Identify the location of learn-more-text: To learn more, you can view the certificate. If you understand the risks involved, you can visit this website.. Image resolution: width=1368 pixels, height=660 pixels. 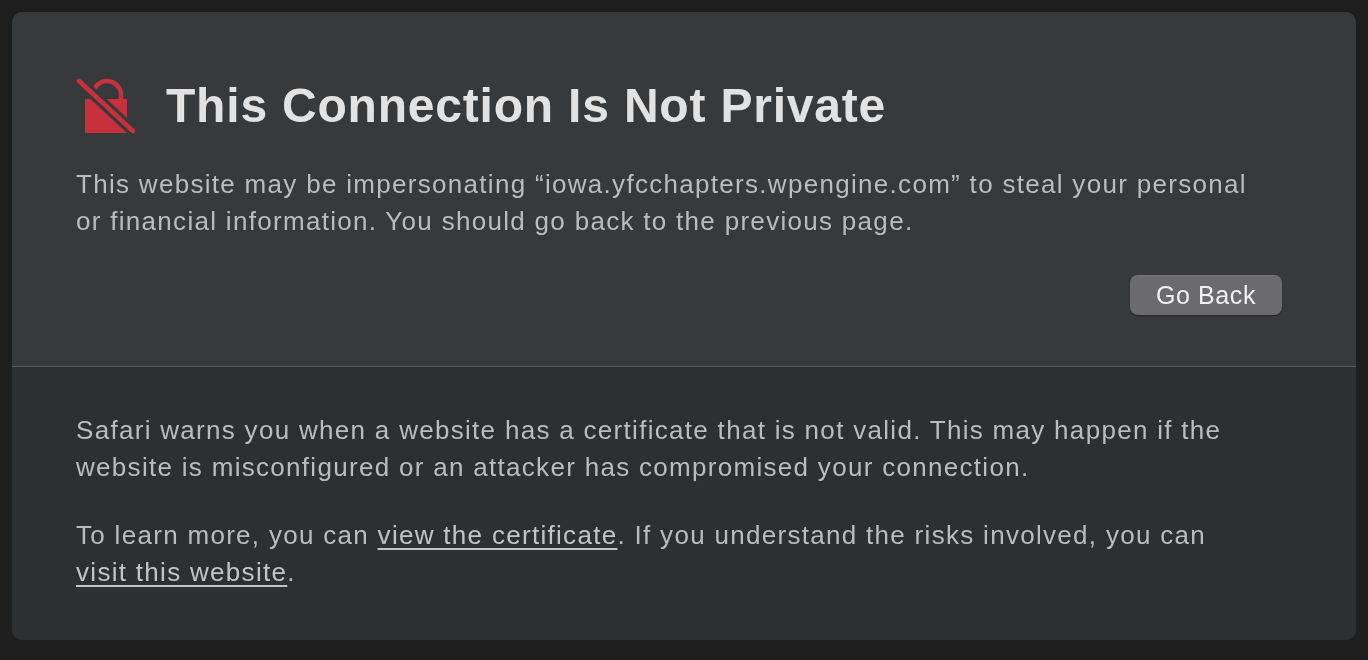
(642, 554).